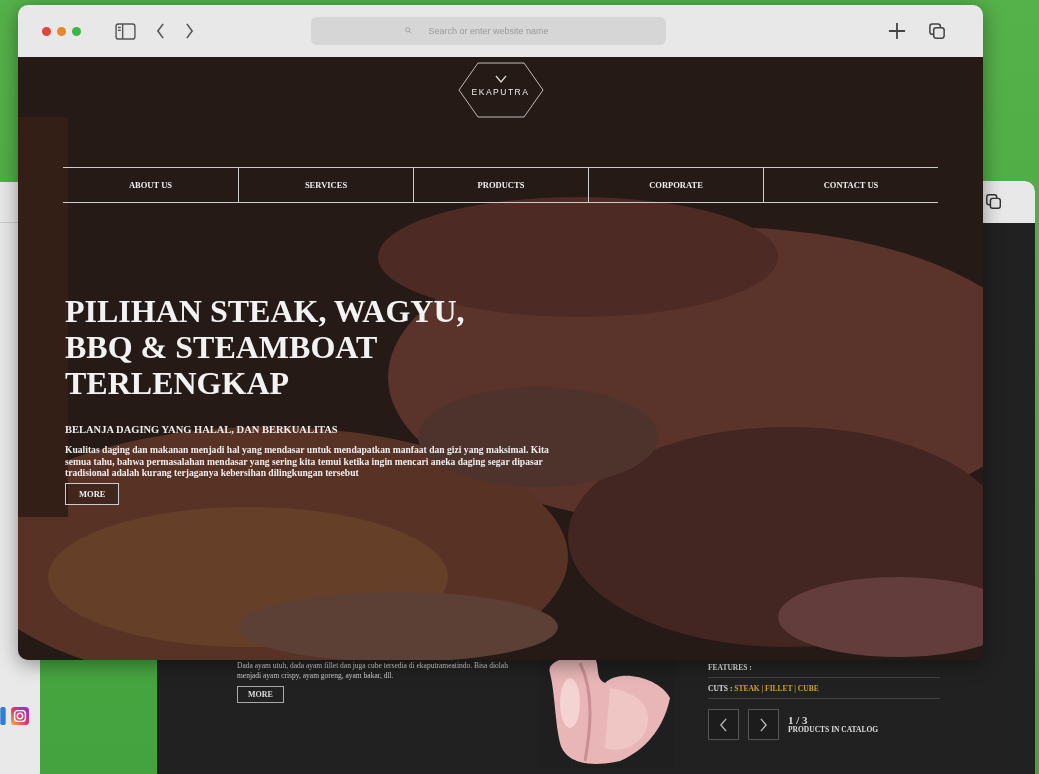 This screenshot has height=774, width=1039. What do you see at coordinates (798, 720) in the screenshot?
I see `page-counter: 1 / 3` at bounding box center [798, 720].